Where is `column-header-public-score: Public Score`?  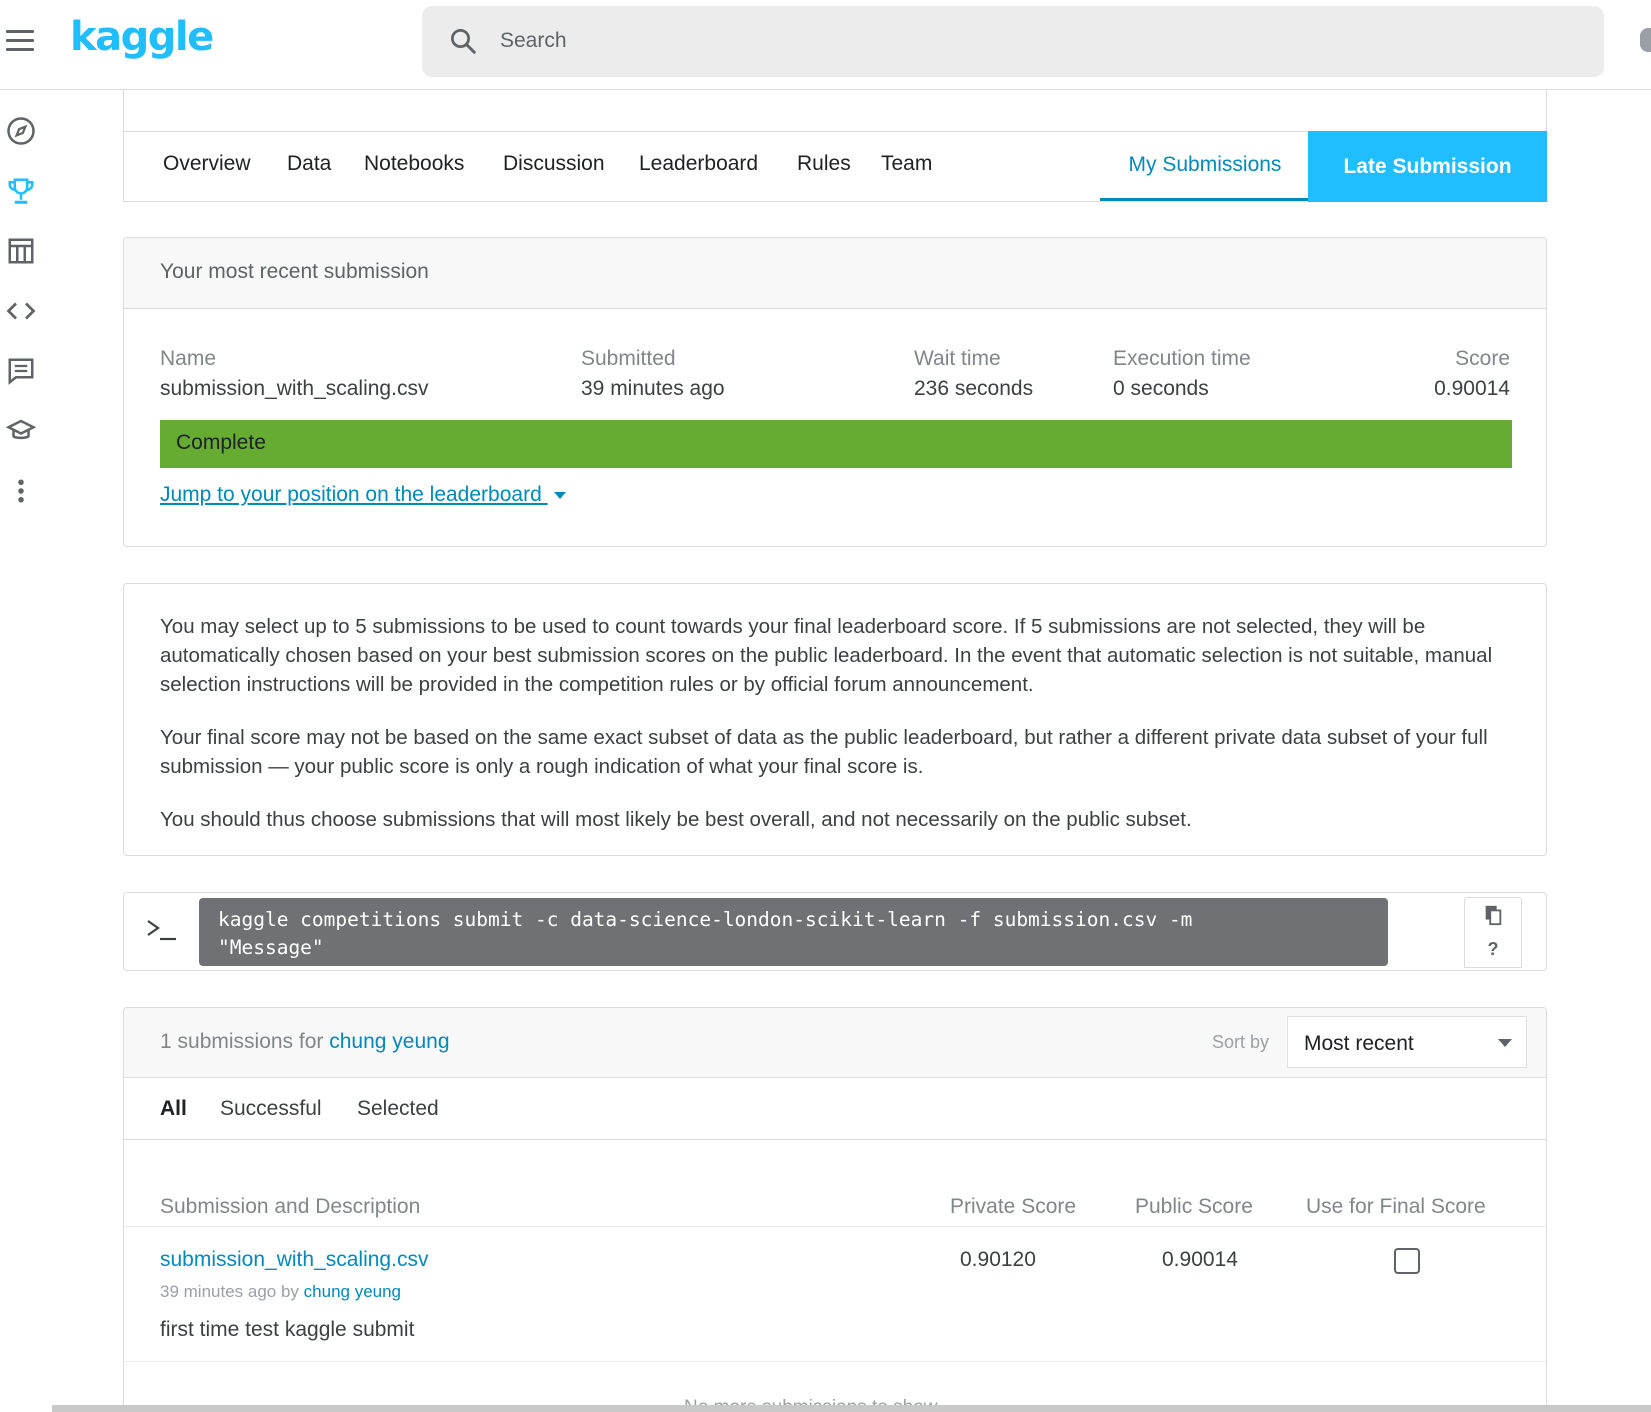 column-header-public-score: Public Score is located at coordinates (1194, 1206).